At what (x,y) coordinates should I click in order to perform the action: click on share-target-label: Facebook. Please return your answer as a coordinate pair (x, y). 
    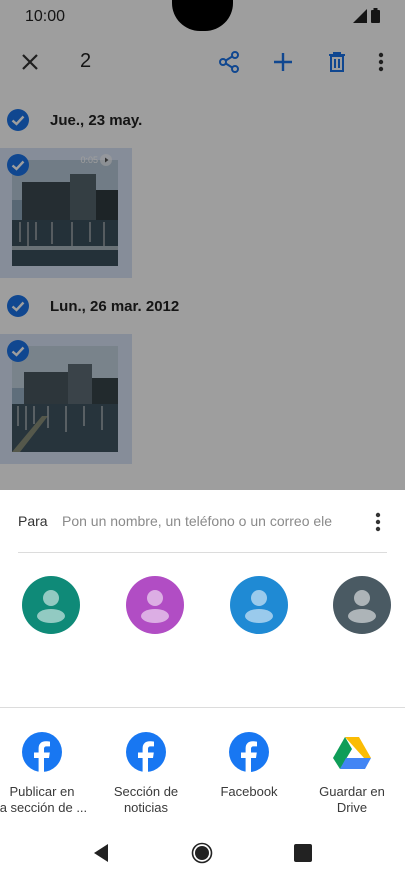
    Looking at the image, I should click on (249, 791).